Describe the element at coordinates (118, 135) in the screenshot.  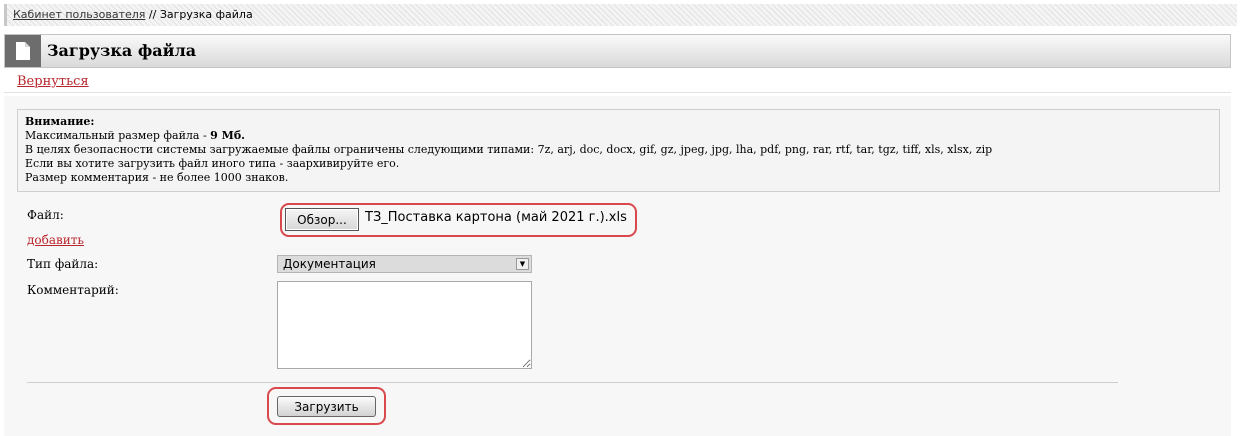
I see `notice-max-size-prefix: Максимальный размер файла -` at that location.